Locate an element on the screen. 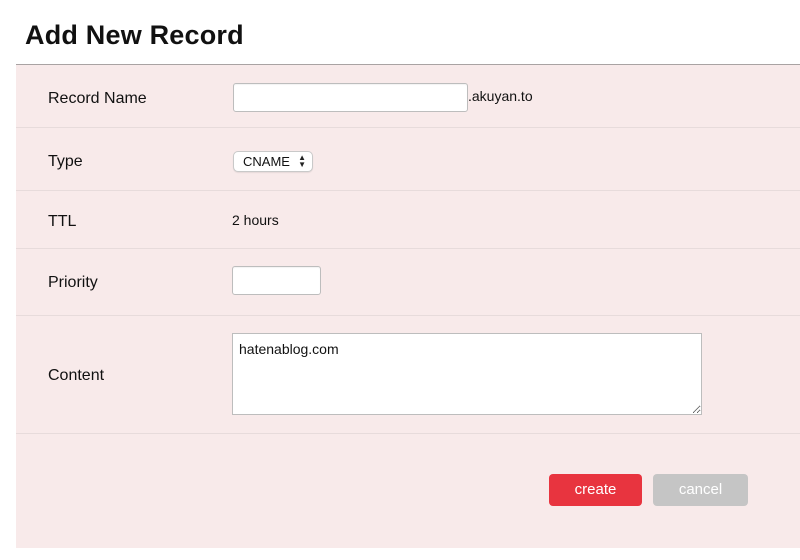  type-select-value: CNAME is located at coordinates (266, 161).